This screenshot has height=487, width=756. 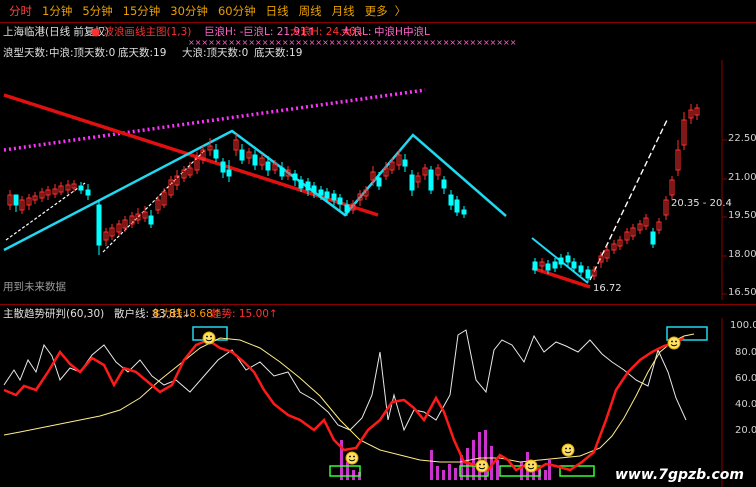 I want to click on watermark: www.7gpzb.com, so click(x=679, y=475).